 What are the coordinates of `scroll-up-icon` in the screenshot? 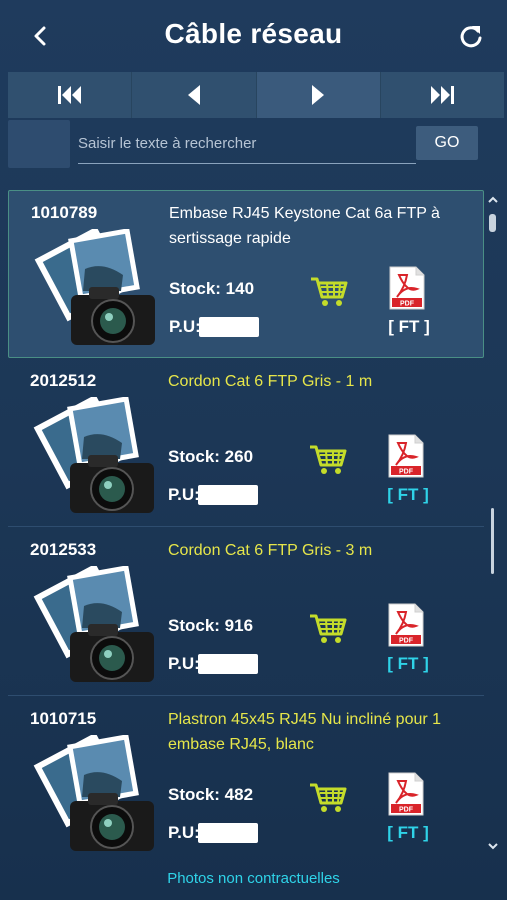 It's located at (493, 200).